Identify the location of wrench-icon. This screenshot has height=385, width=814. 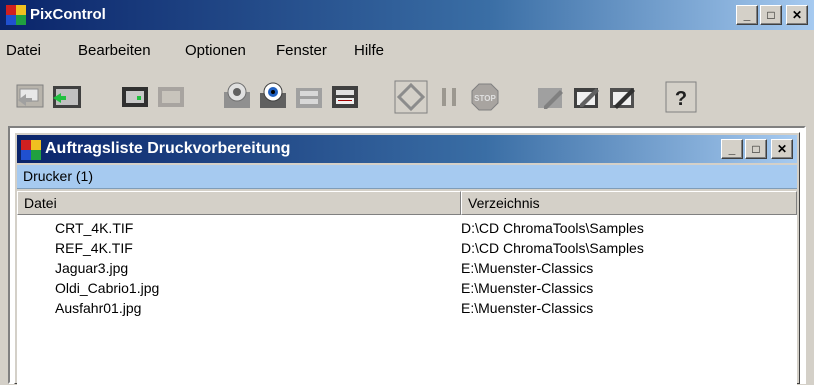
(622, 98).